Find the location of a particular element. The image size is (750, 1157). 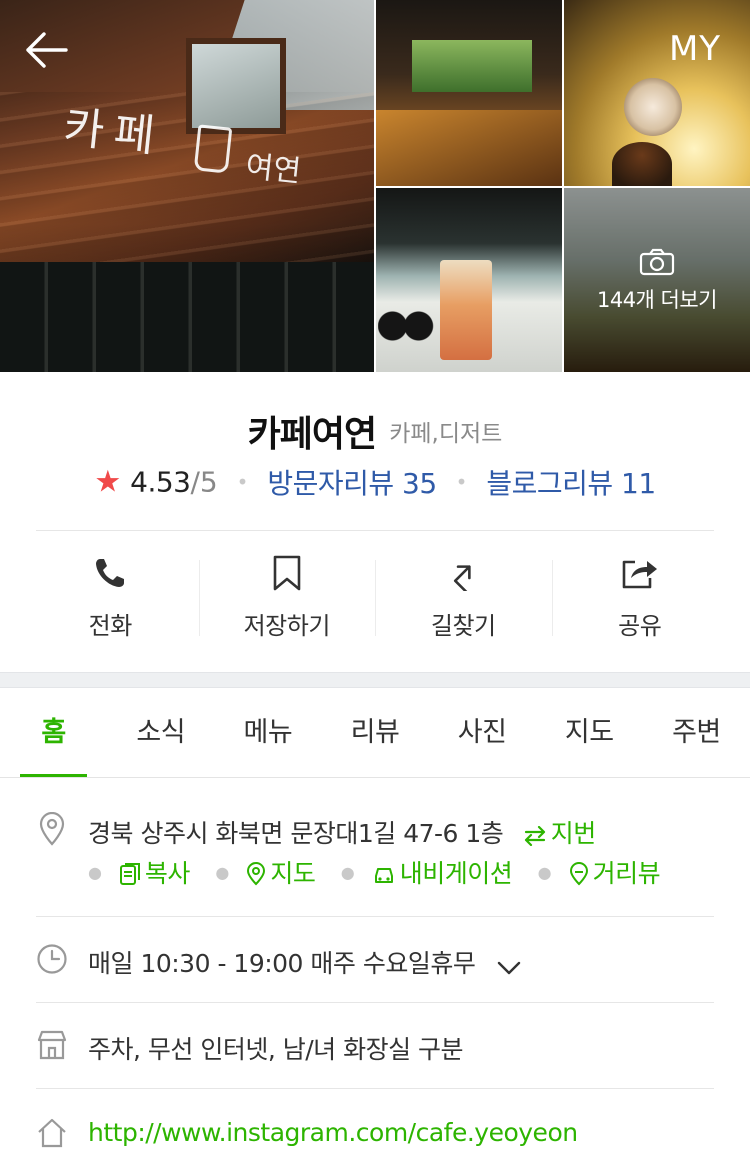

navigation-button: 내비게이션 is located at coordinates (446, 873).